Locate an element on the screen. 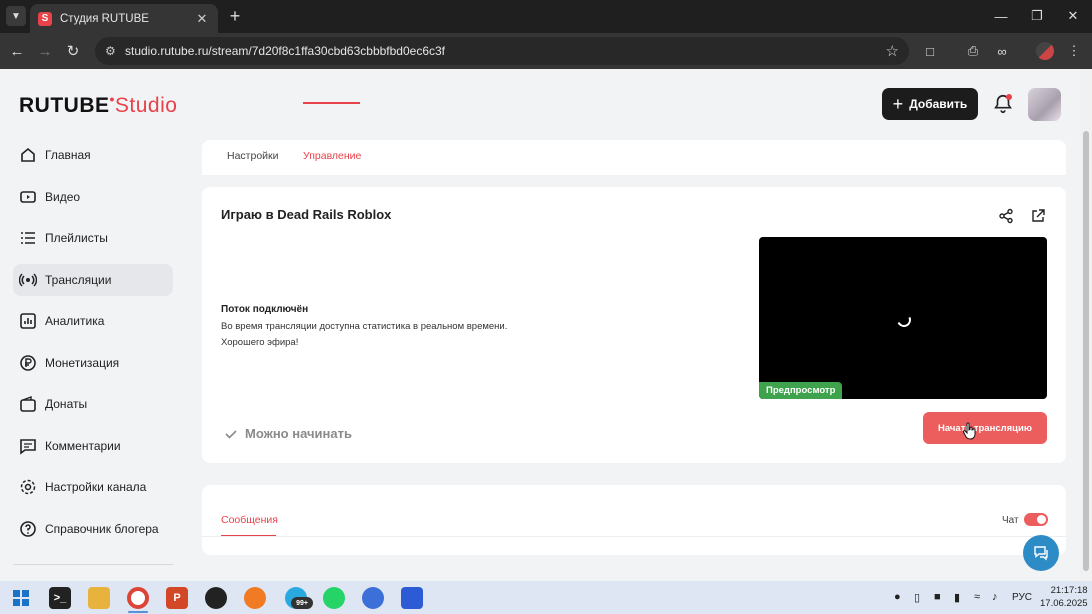  sidebar-item-channel-settings: Настройки канала is located at coordinates (93, 487).